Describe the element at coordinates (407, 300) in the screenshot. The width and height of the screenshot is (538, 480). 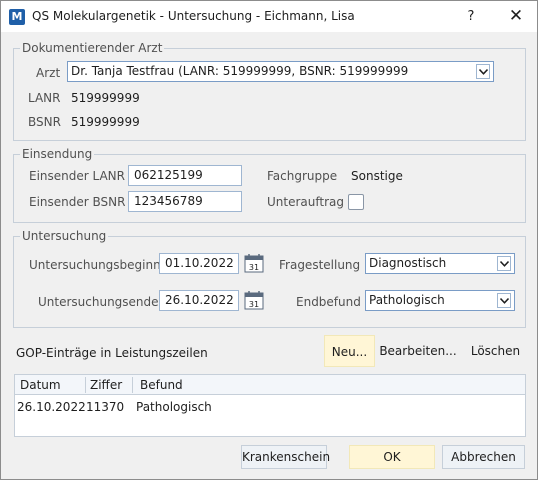
I see `endbefund-value: Pathologisch` at that location.